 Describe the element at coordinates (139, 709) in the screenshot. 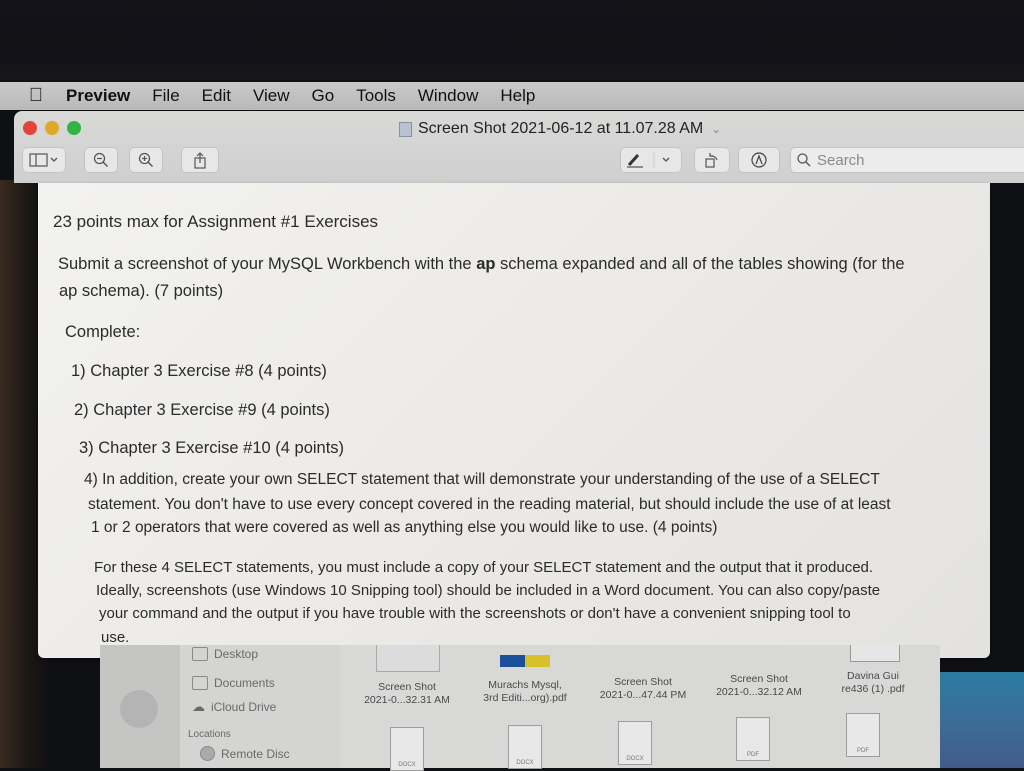

I see `user-avatar` at that location.